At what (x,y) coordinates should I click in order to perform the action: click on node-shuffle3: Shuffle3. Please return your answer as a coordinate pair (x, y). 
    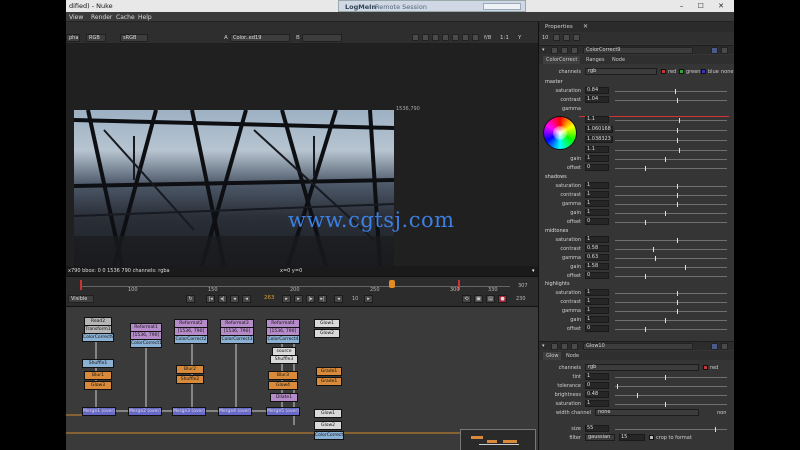
    Looking at the image, I should click on (284, 359).